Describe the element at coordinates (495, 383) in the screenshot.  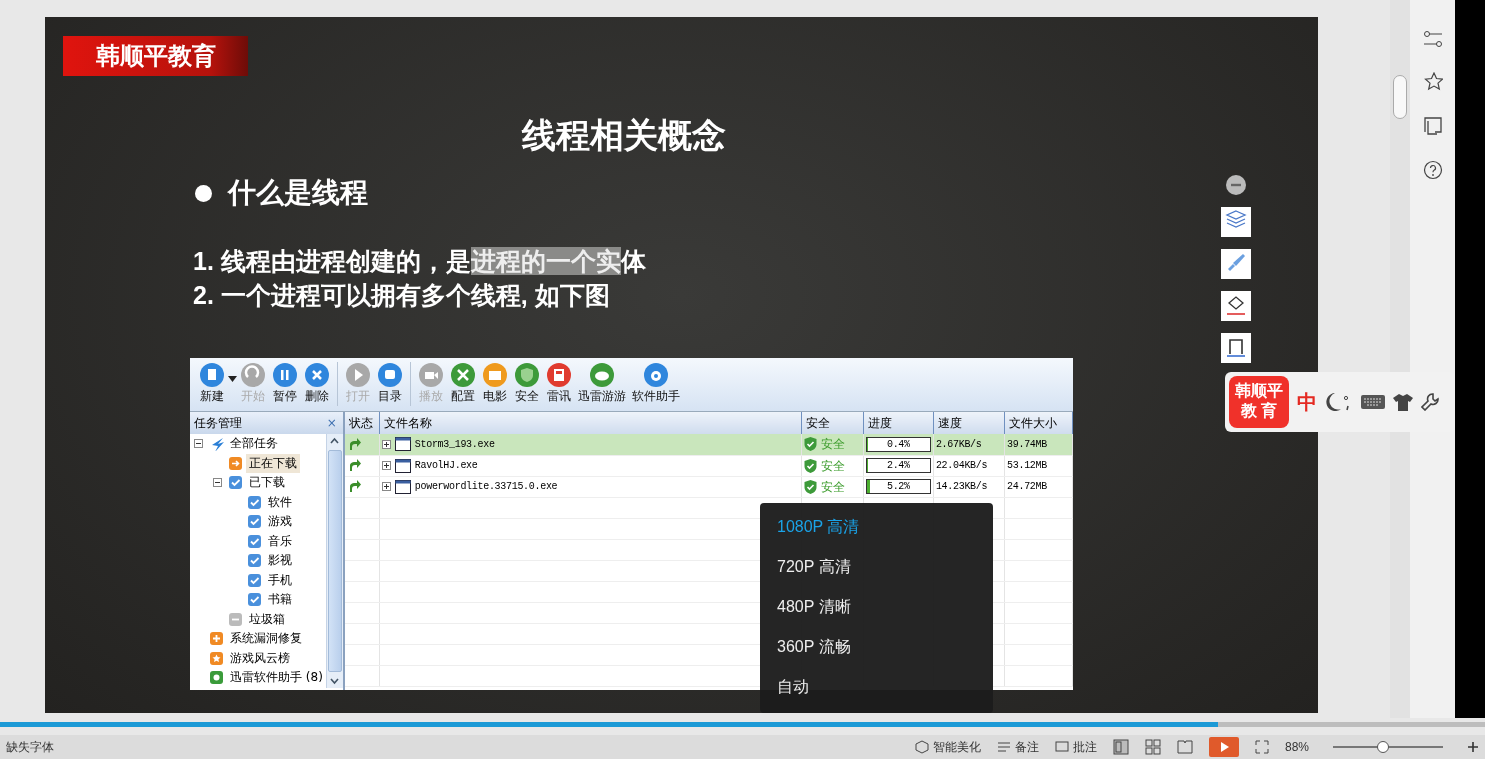
I see `toolbar-button: 电影` at that location.